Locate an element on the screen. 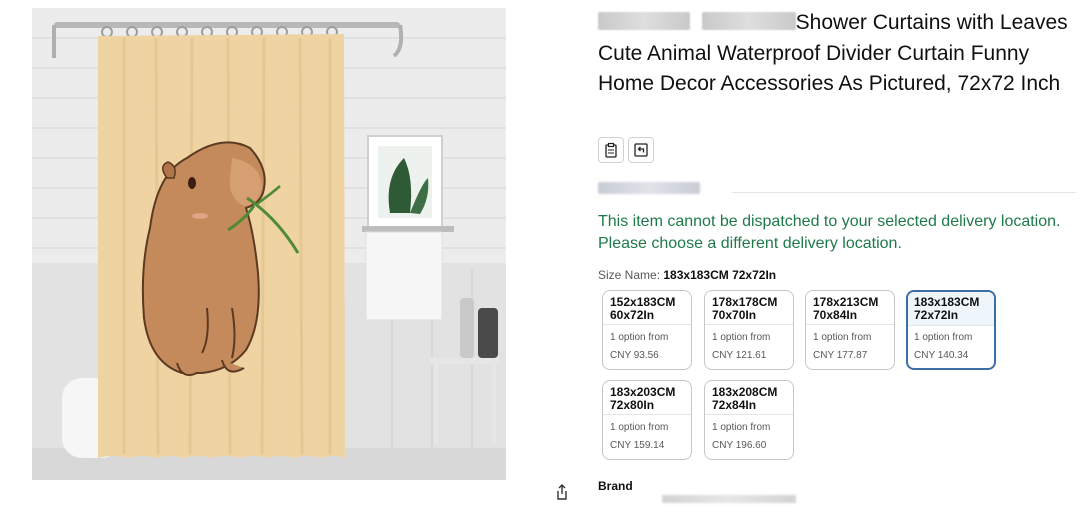  size-option-offer: 1 option from CNY 140.34 is located at coordinates (951, 345).